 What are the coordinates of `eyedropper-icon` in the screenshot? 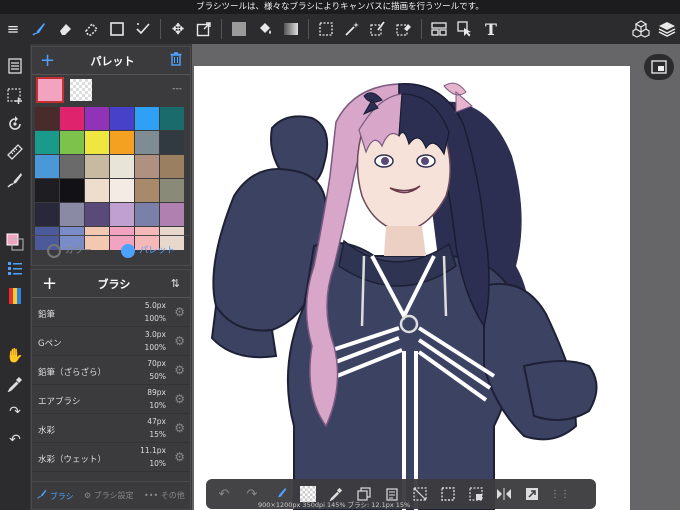 It's located at (15, 384).